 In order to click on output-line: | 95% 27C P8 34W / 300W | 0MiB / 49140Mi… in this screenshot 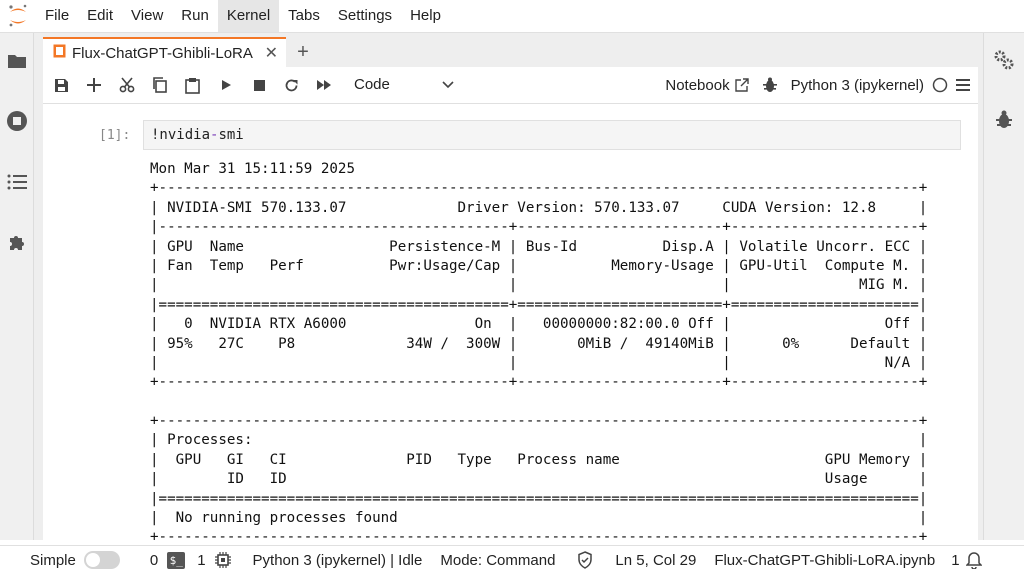, I will do `click(539, 343)`.